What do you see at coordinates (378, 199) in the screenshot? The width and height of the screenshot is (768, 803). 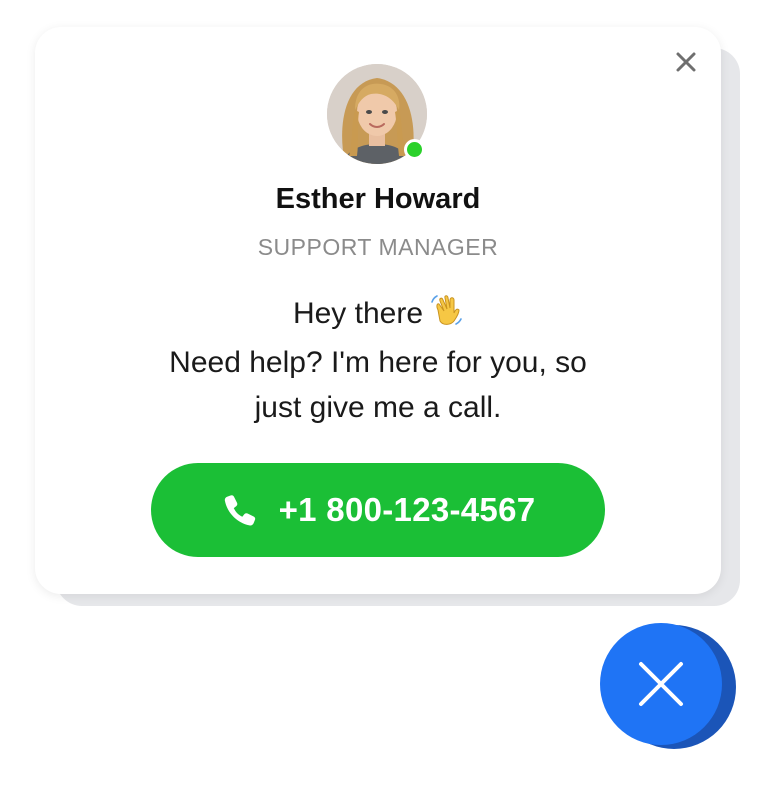 I see `agent-name: Esther Howard` at bounding box center [378, 199].